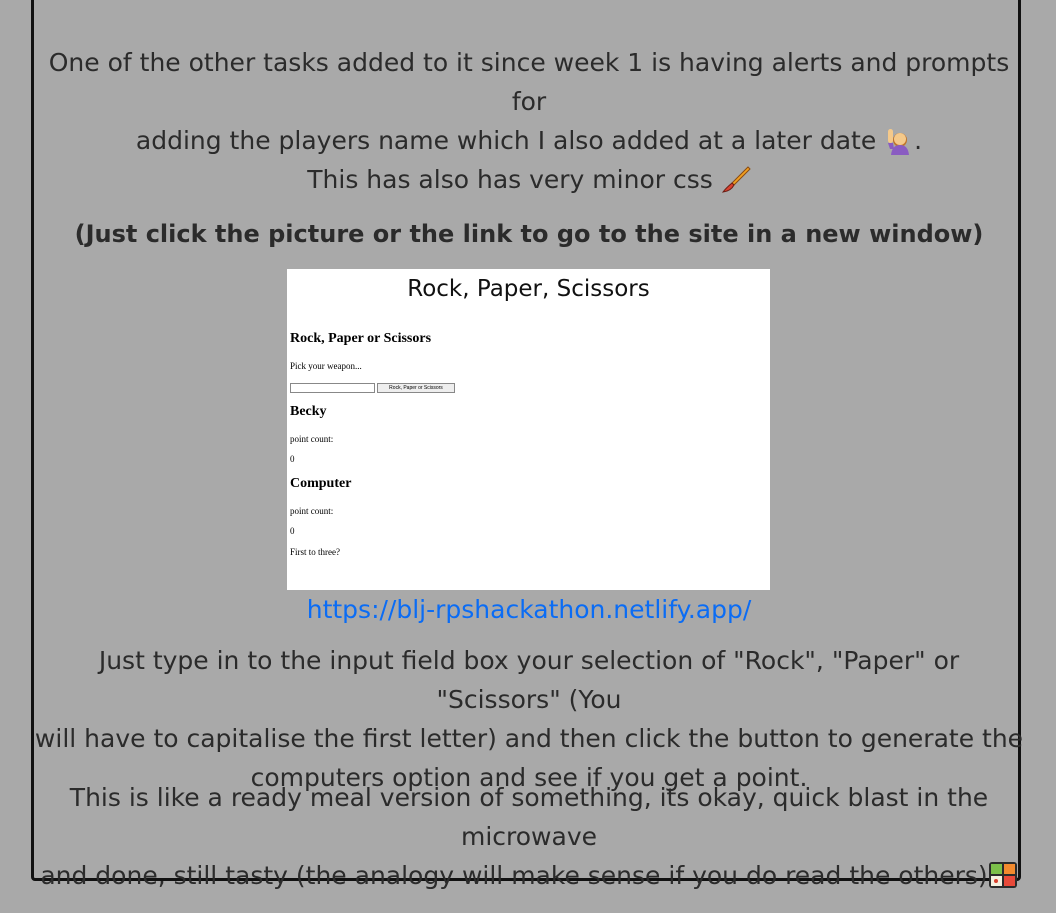 The image size is (1056, 913). I want to click on site-link: https://blj-rpshackathon.netlify.app/, so click(529, 609).